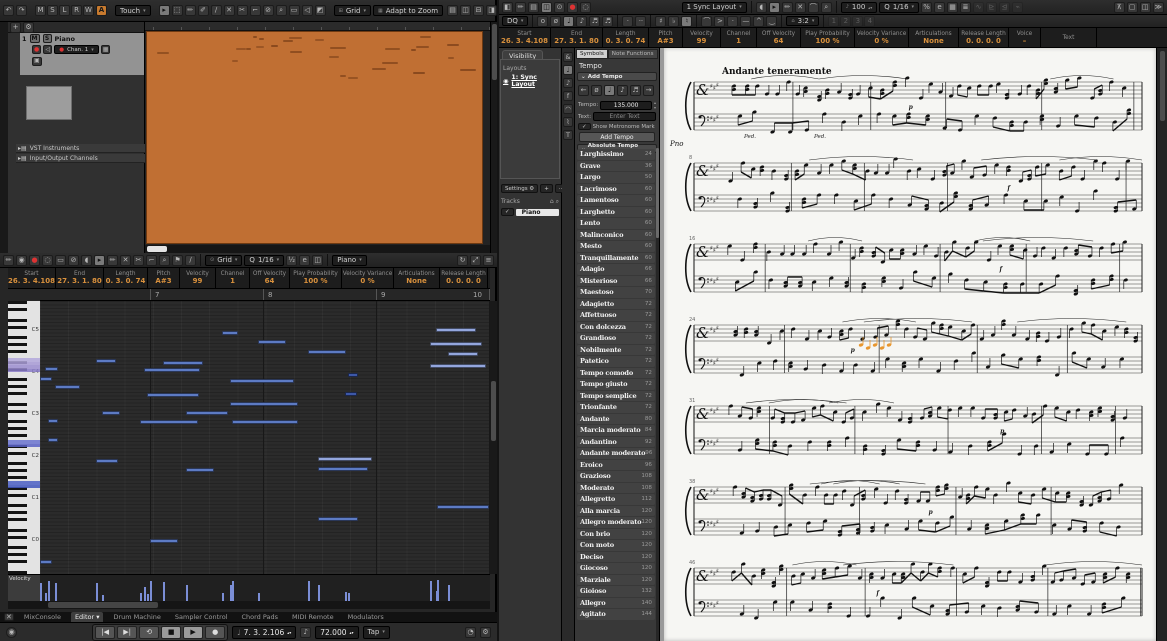 This screenshot has width=1167, height=641. I want to click on eighth-note-icon: ♪, so click(622, 90).